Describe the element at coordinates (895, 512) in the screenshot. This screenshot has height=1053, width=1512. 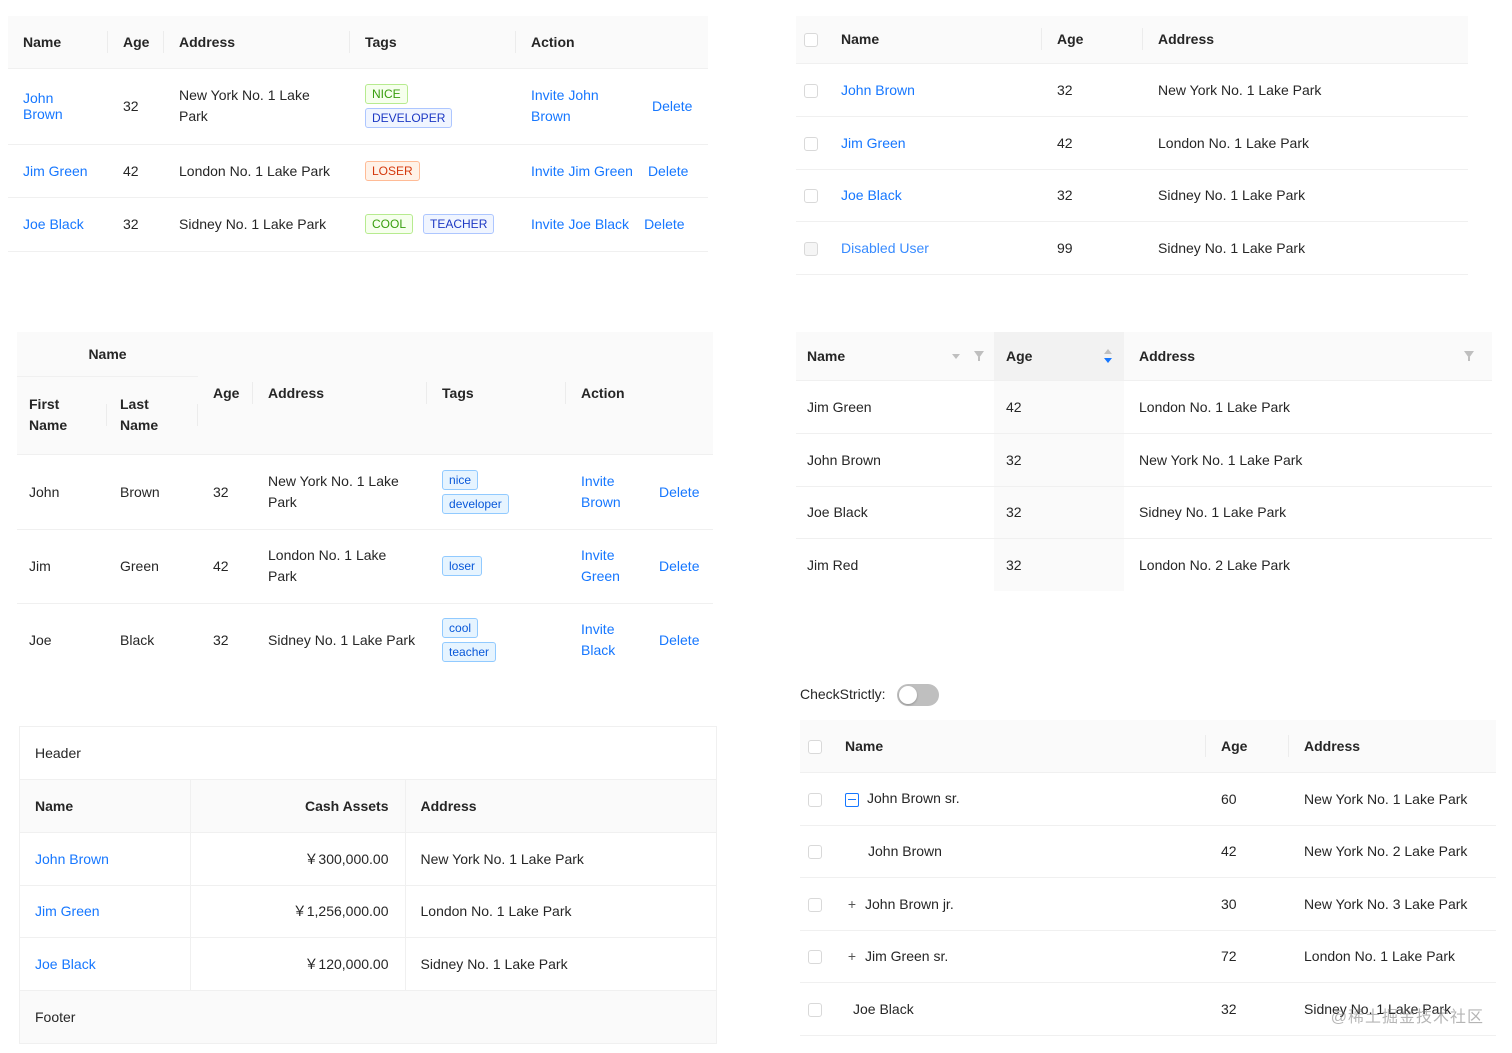
I see `name-cell: Joe Black` at that location.